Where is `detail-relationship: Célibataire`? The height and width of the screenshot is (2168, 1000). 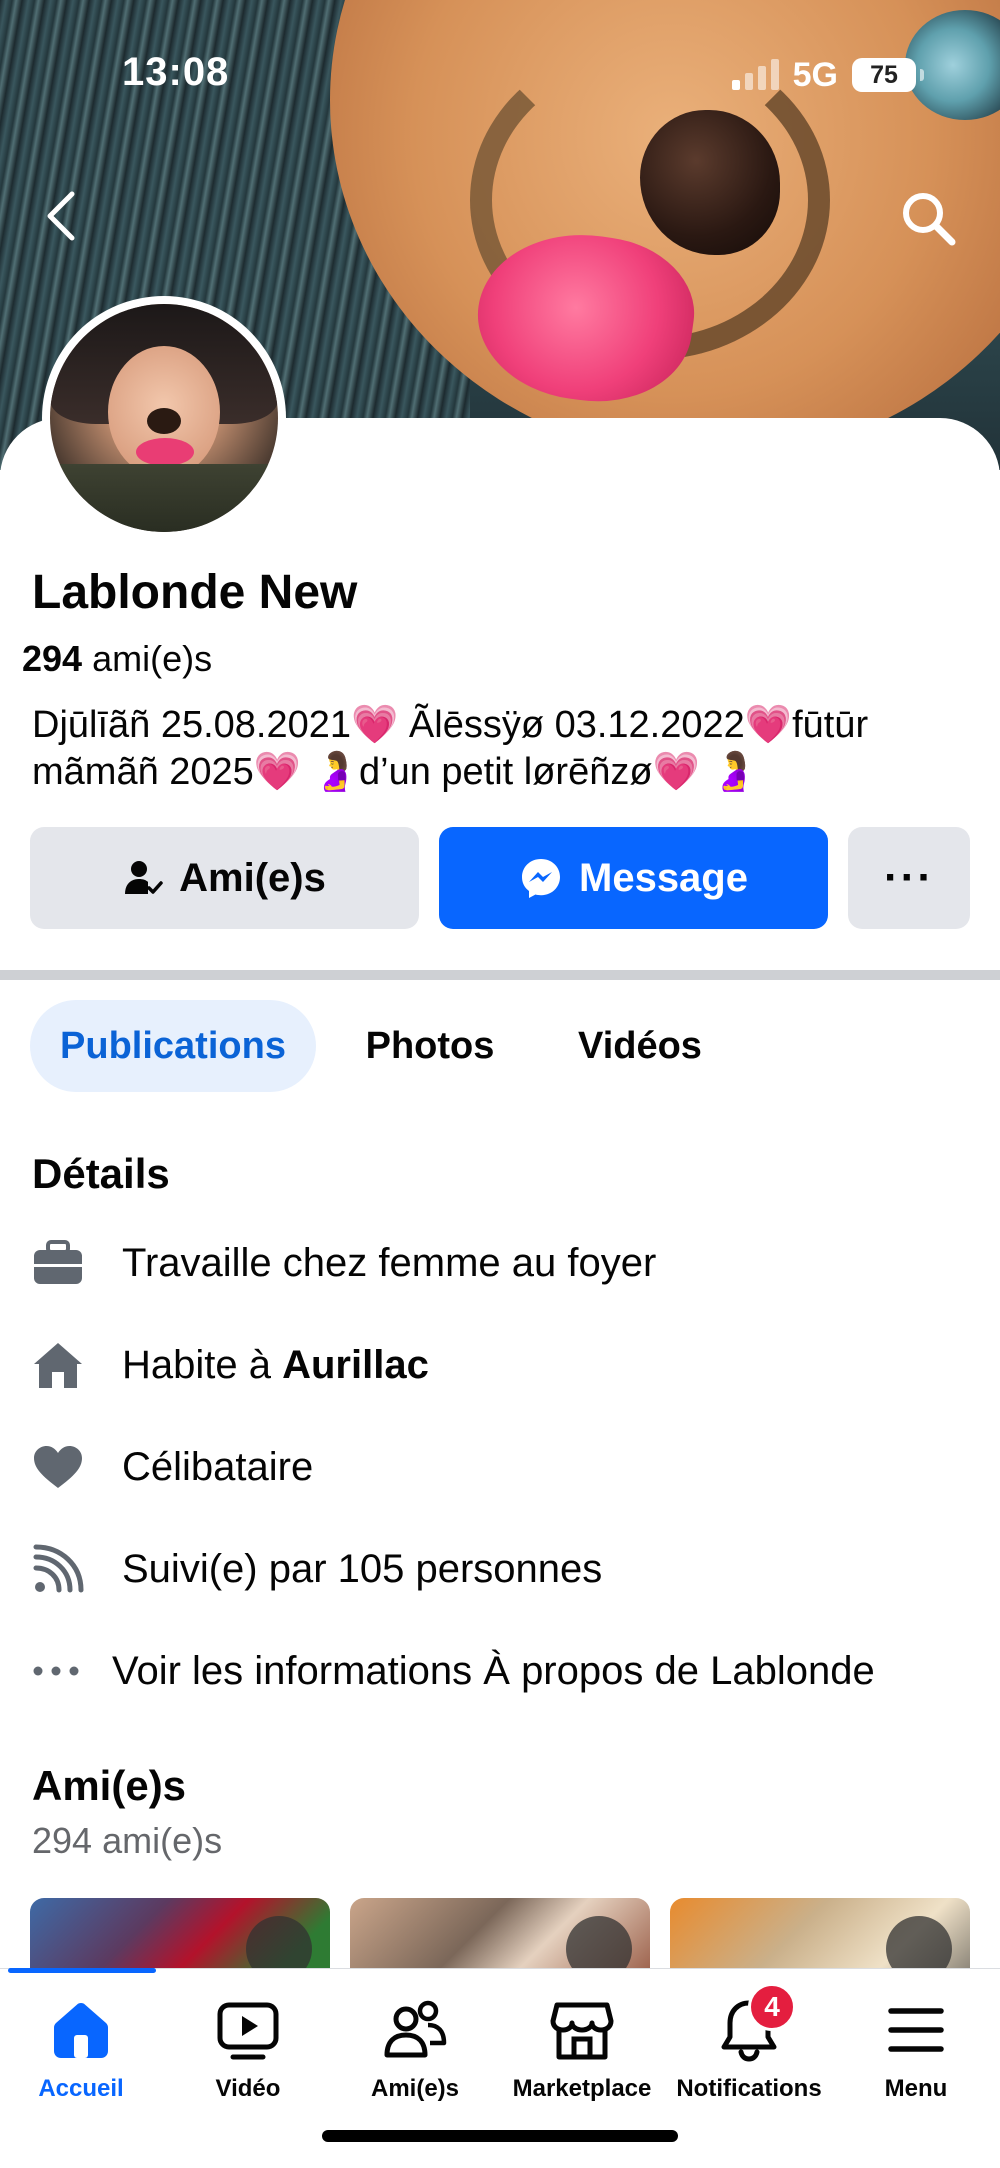
detail-relationship: Célibataire is located at coordinates (507, 1467).